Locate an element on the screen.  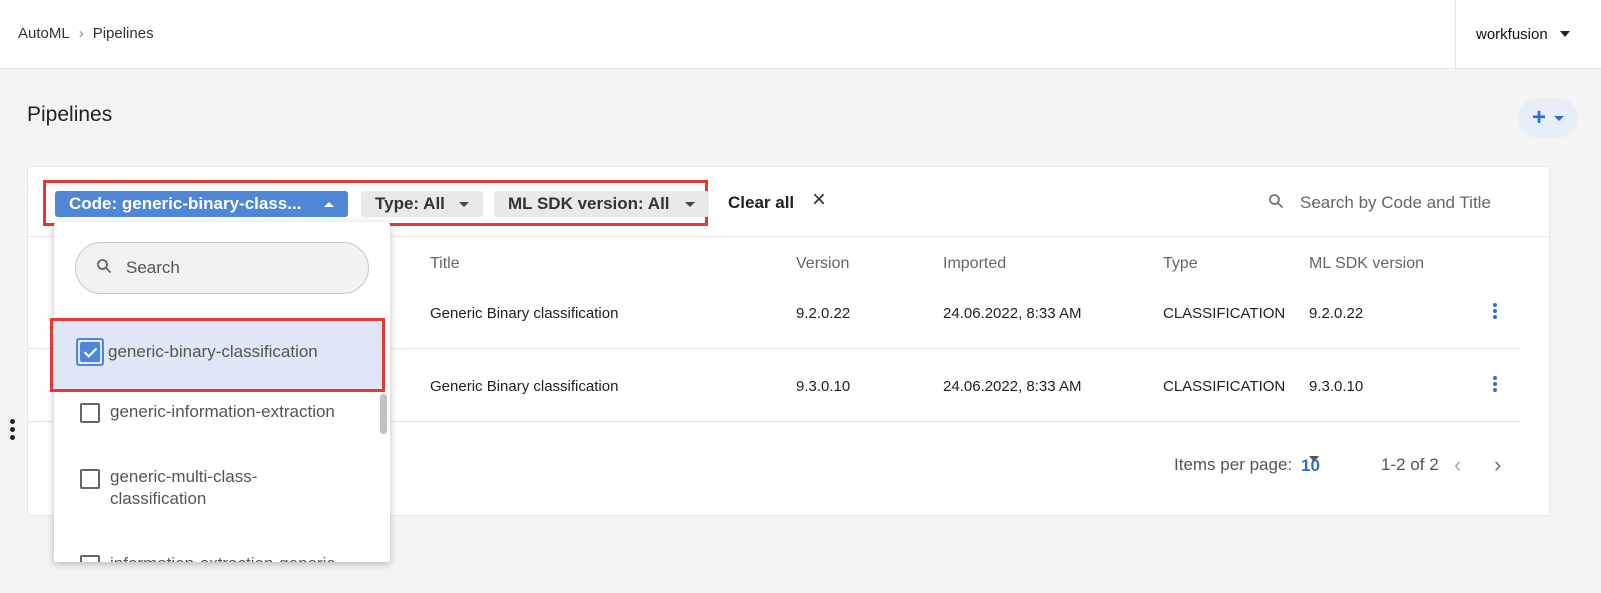
sdk-filter-label: ML SDK version: All is located at coordinates (589, 203).